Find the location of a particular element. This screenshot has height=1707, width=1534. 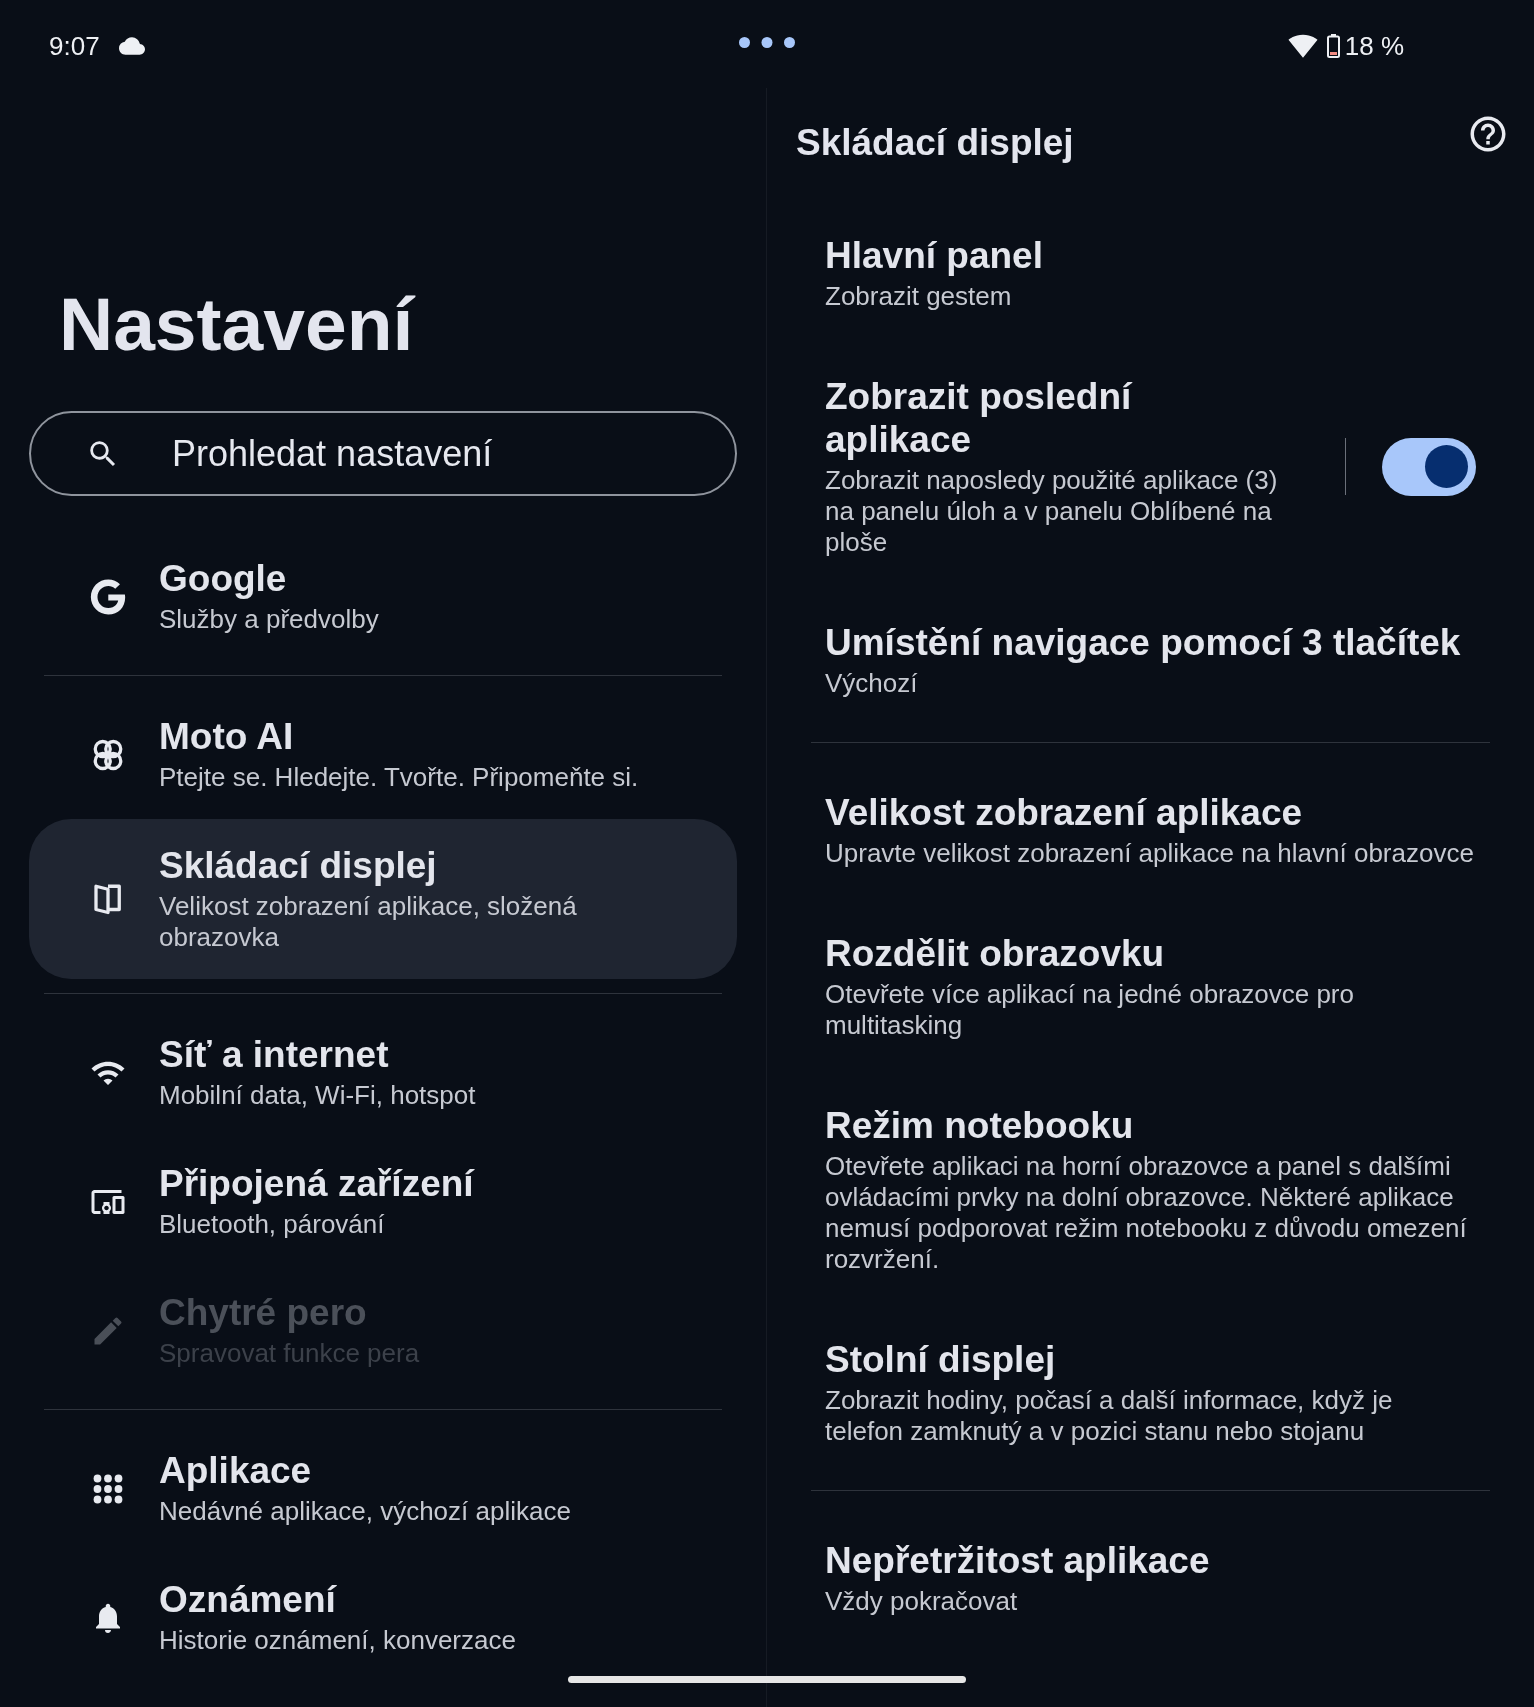

search-field: Prohledat nastavení is located at coordinates (383, 453).